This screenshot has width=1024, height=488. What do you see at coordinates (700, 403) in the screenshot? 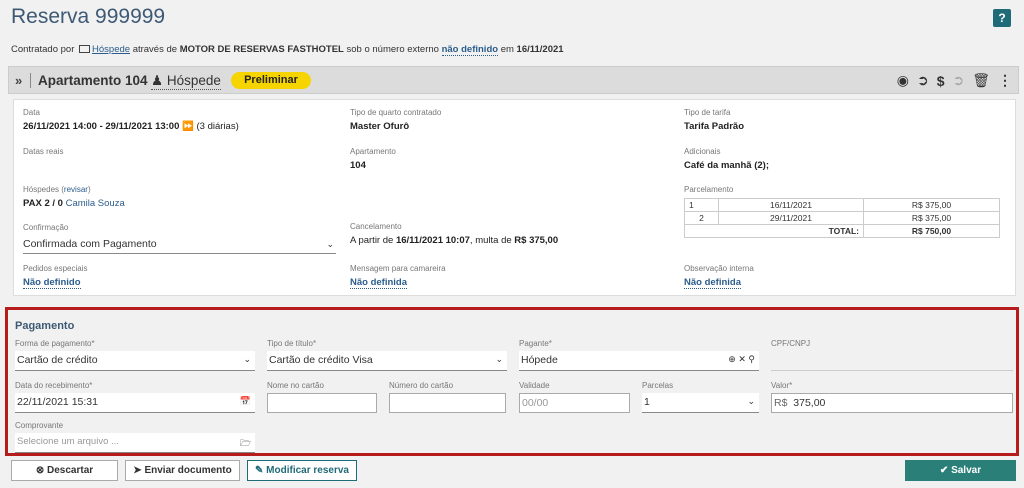
I see `parcelas-select: 1 ⌄` at bounding box center [700, 403].